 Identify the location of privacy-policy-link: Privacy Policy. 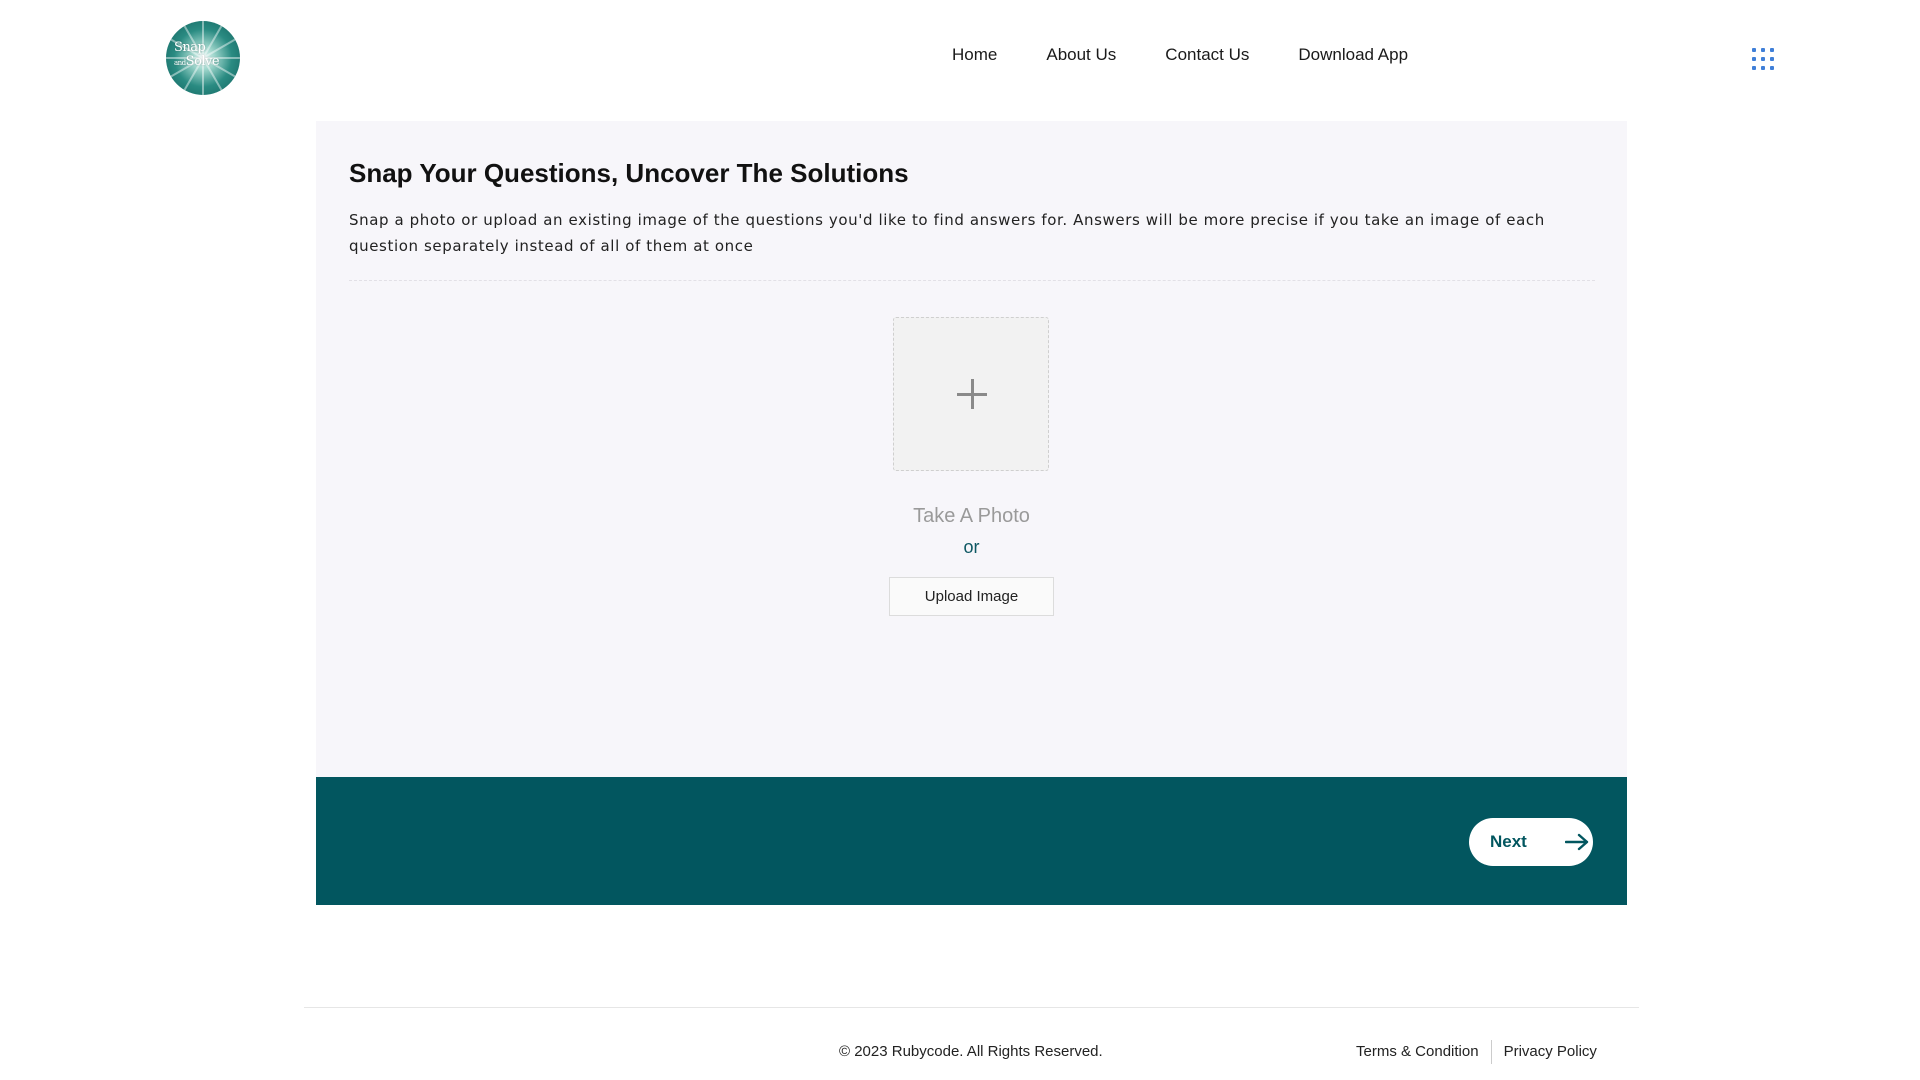
(1550, 1051).